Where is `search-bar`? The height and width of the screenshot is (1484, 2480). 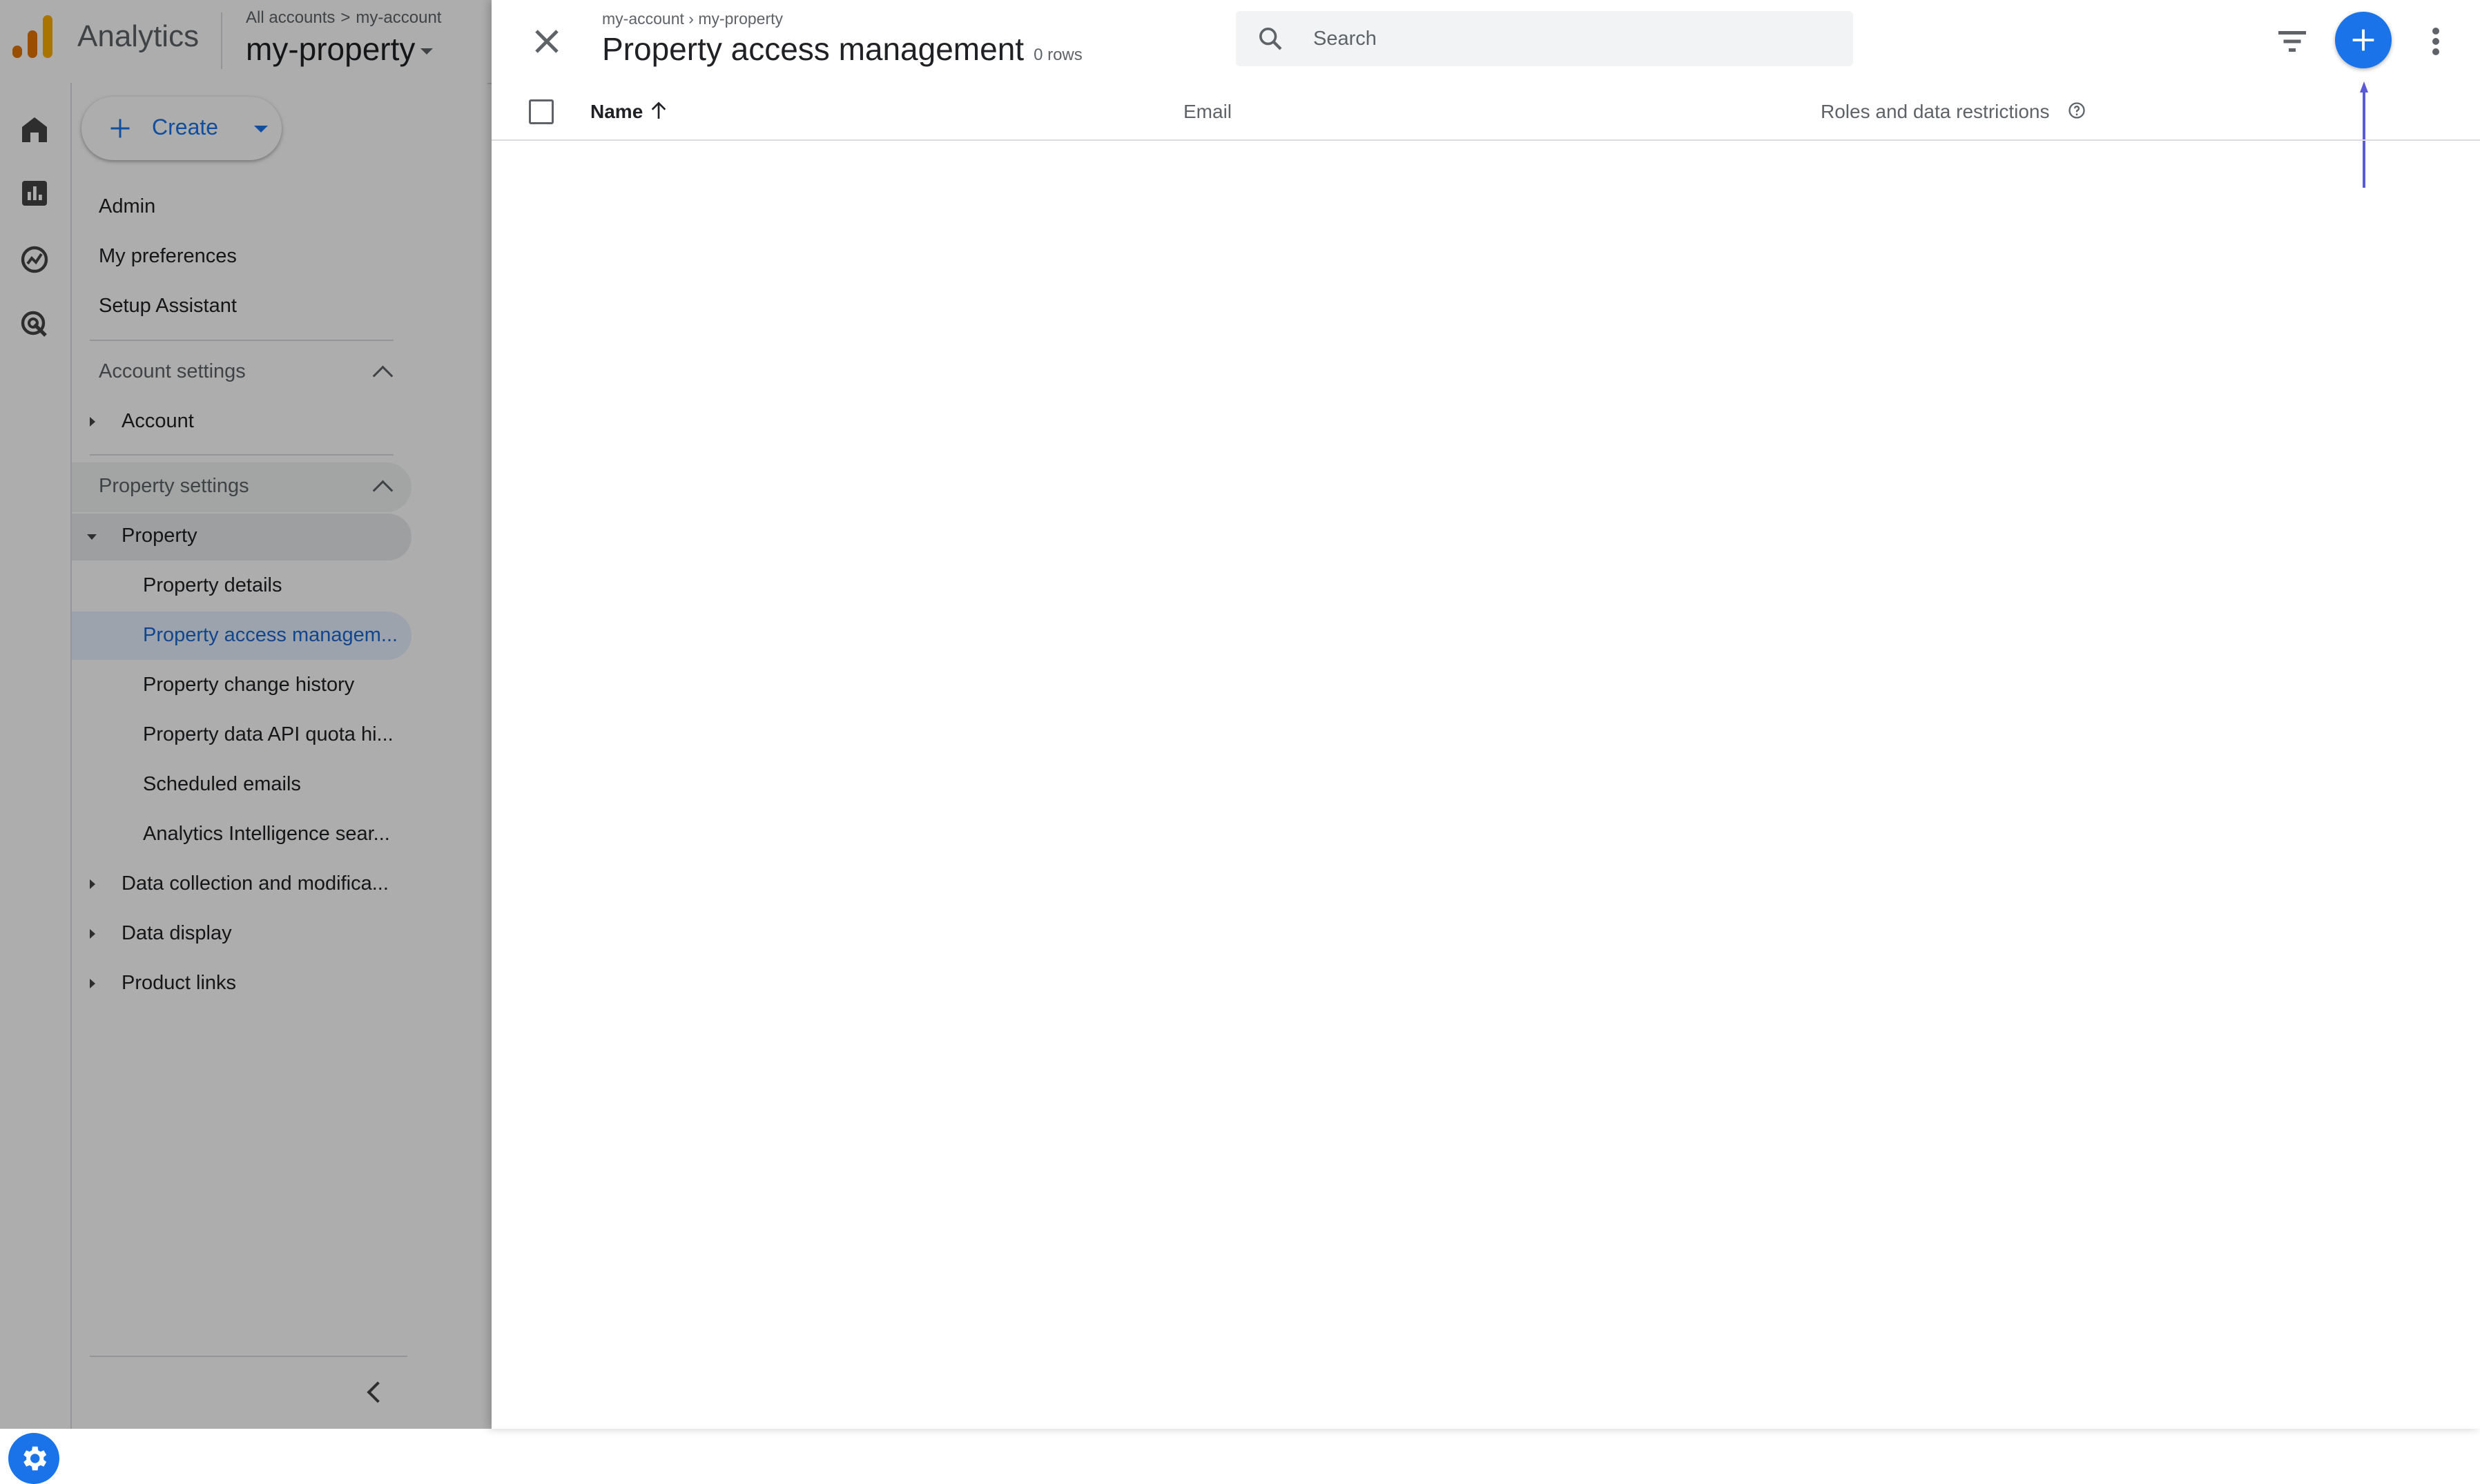 search-bar is located at coordinates (1544, 38).